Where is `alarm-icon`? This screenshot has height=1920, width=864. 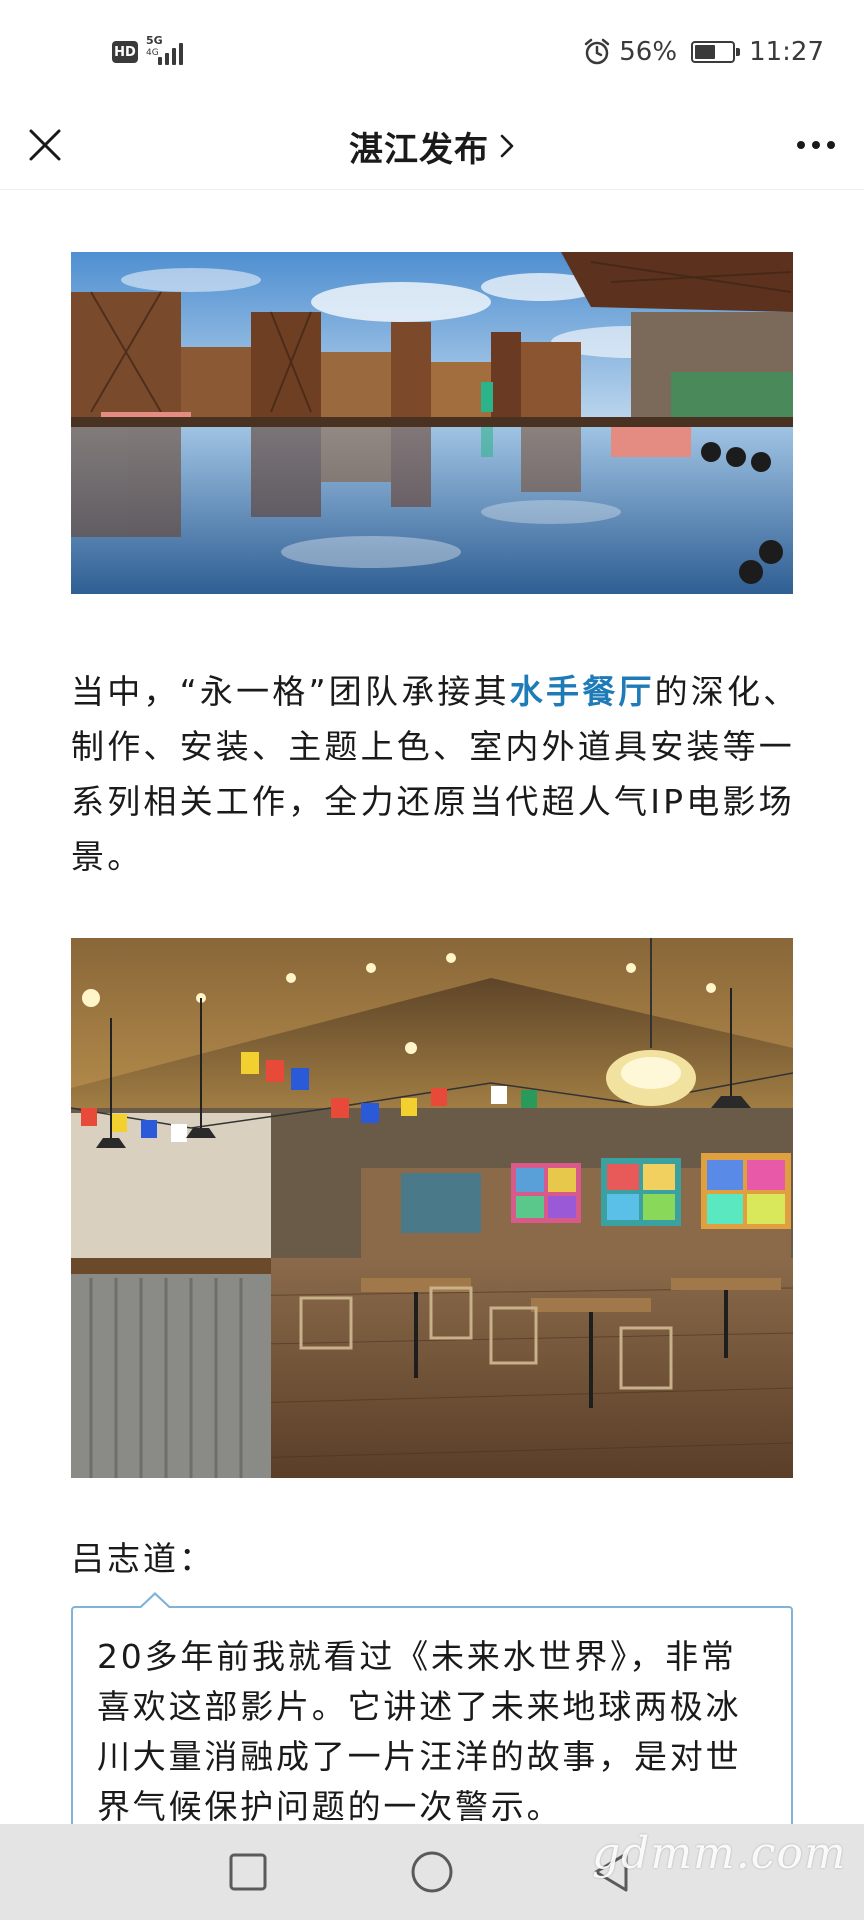 alarm-icon is located at coordinates (597, 51).